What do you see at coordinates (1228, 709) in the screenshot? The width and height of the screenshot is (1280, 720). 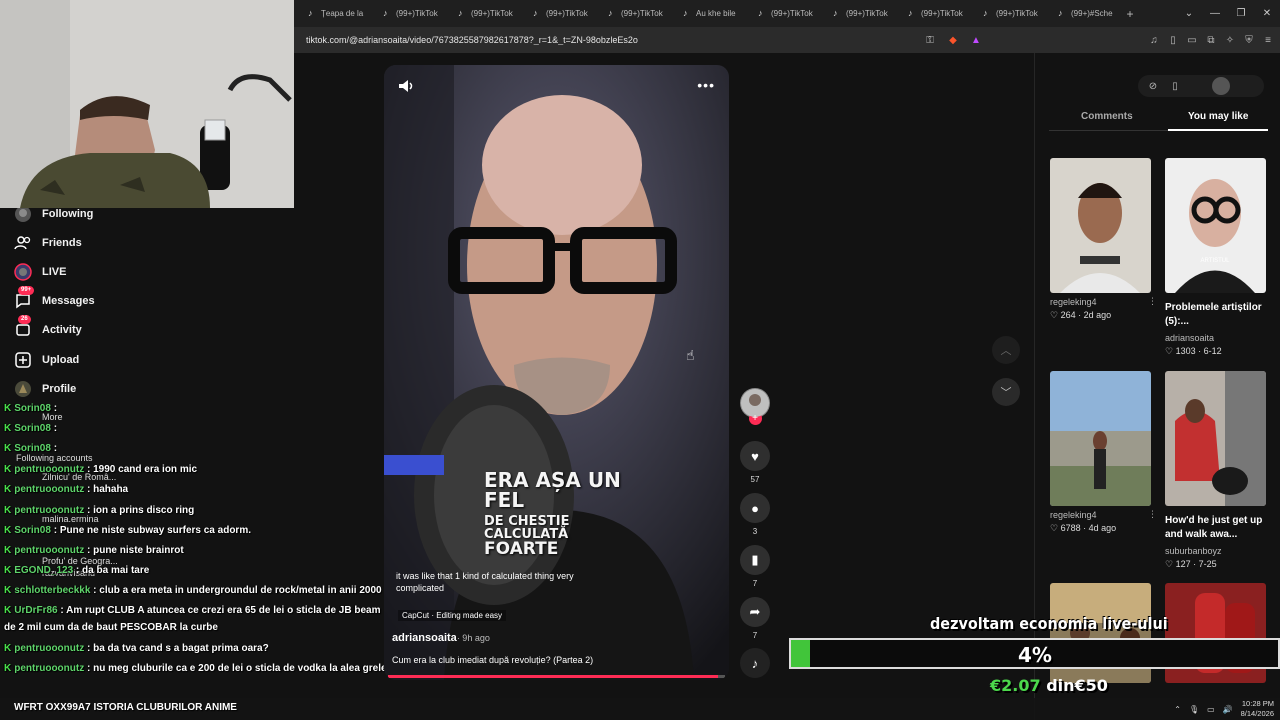 I see `volume-tray-icon: 🔊` at bounding box center [1228, 709].